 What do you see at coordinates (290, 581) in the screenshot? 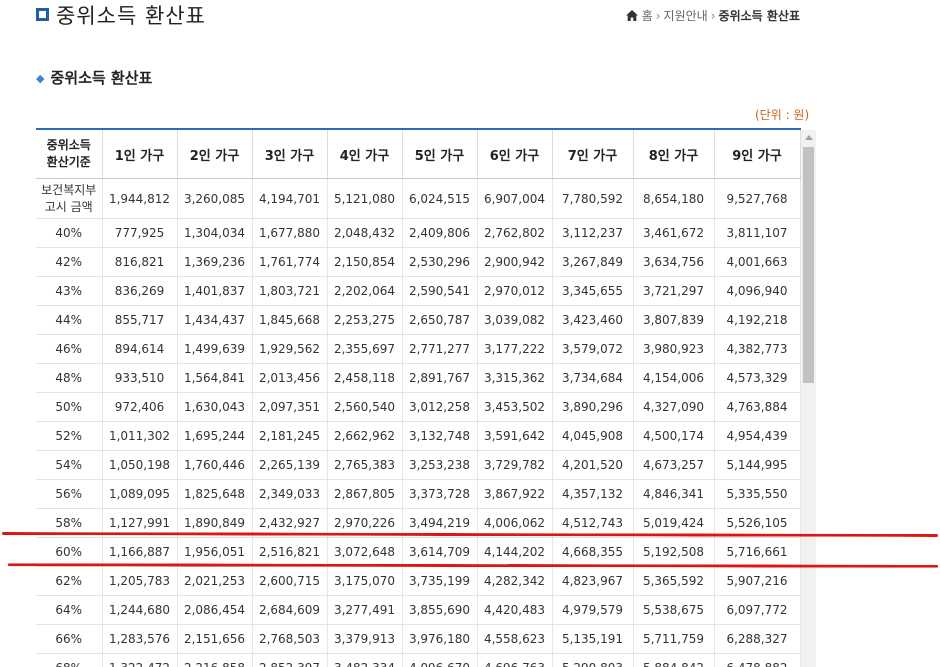
I see `table-cell: 2,600,715` at bounding box center [290, 581].